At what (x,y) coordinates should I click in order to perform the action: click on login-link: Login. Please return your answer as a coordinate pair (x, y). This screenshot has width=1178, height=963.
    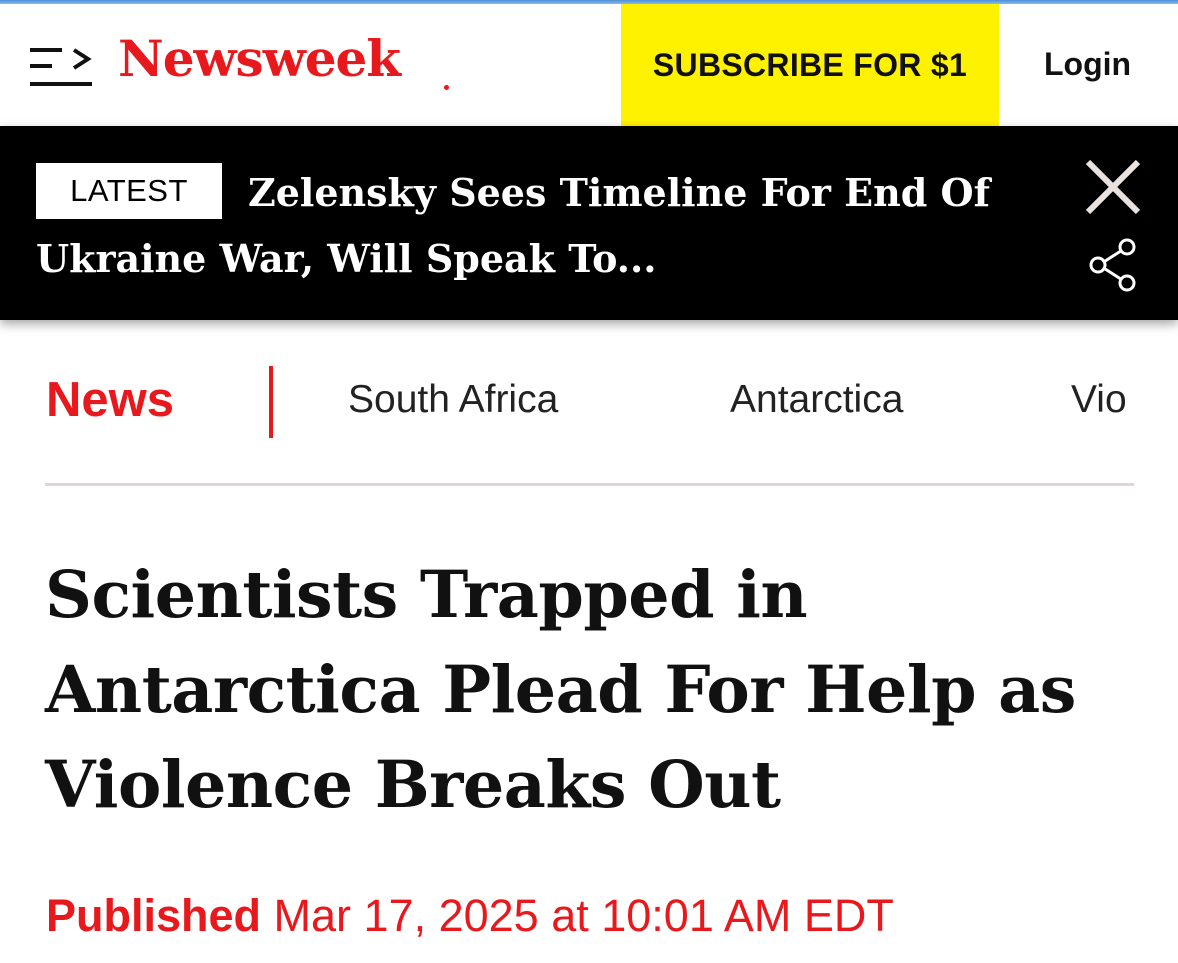
    Looking at the image, I should click on (1087, 64).